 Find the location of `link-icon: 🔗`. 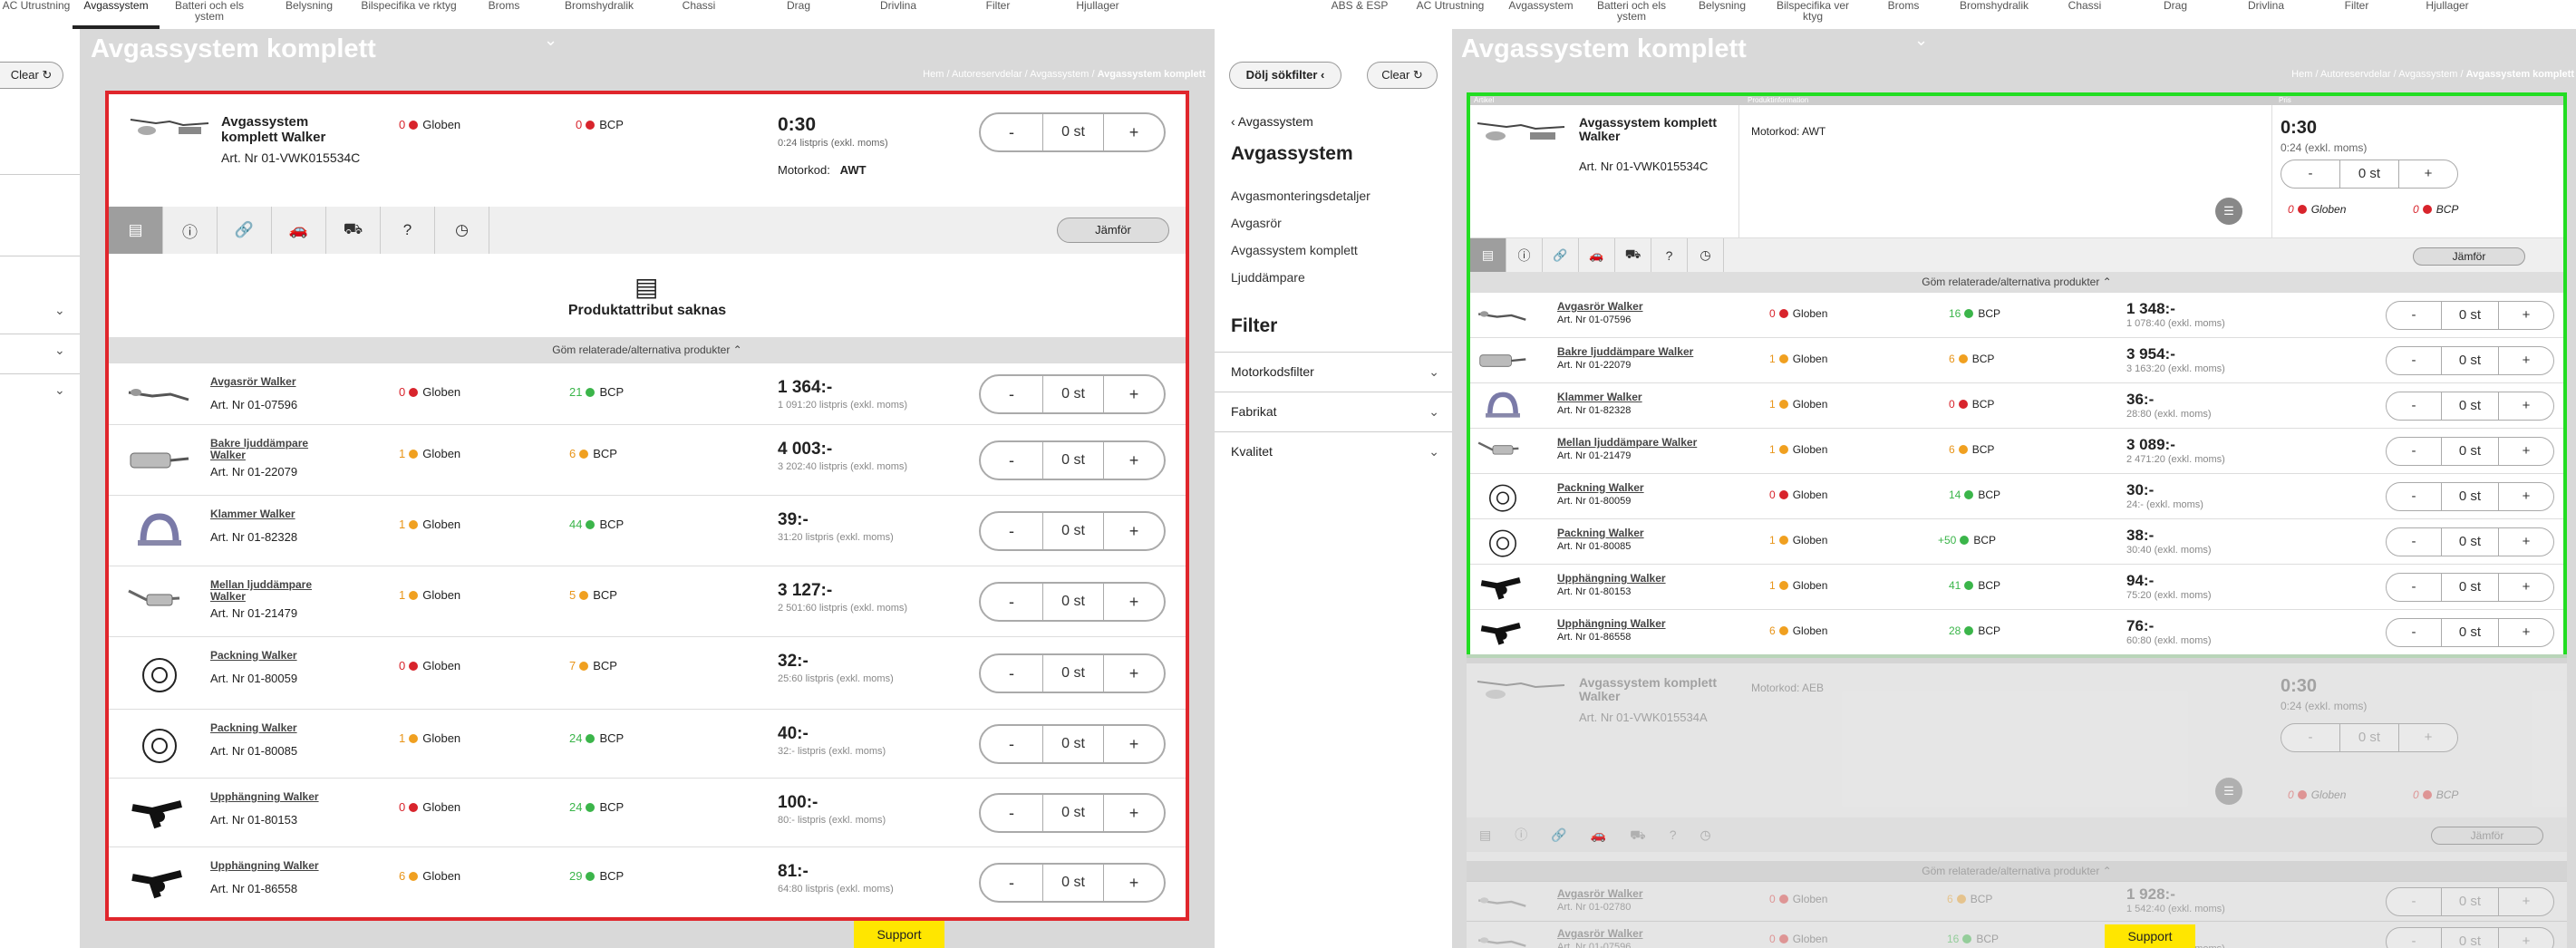

link-icon: 🔗 is located at coordinates (245, 230).